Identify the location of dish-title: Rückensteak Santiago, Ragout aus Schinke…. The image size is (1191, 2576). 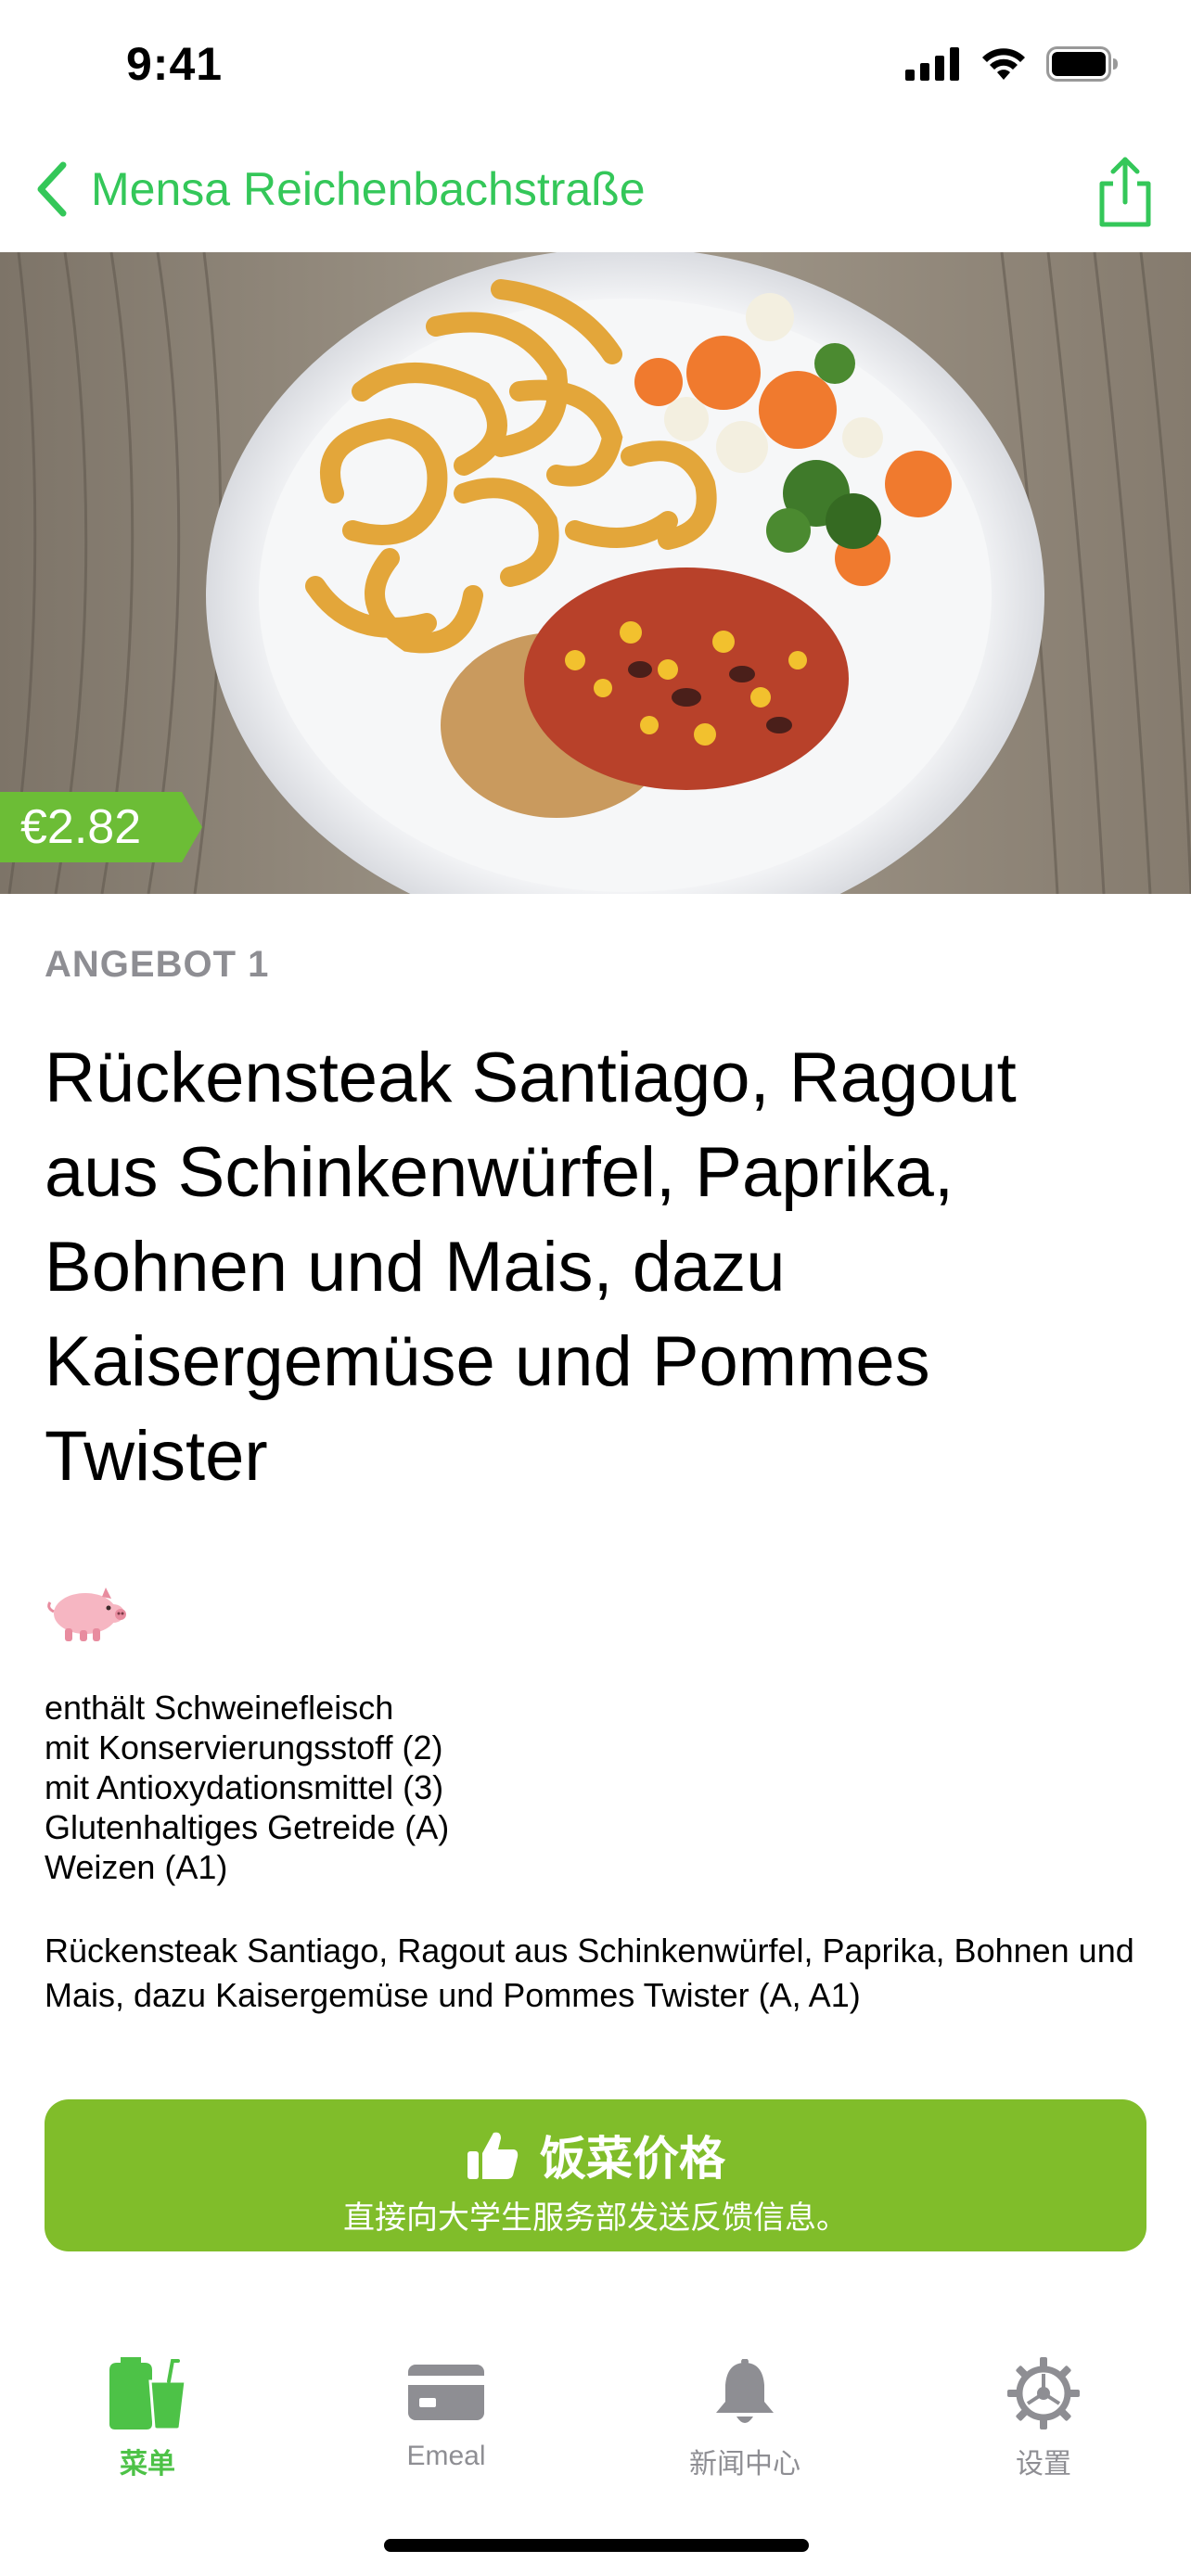
(531, 1267).